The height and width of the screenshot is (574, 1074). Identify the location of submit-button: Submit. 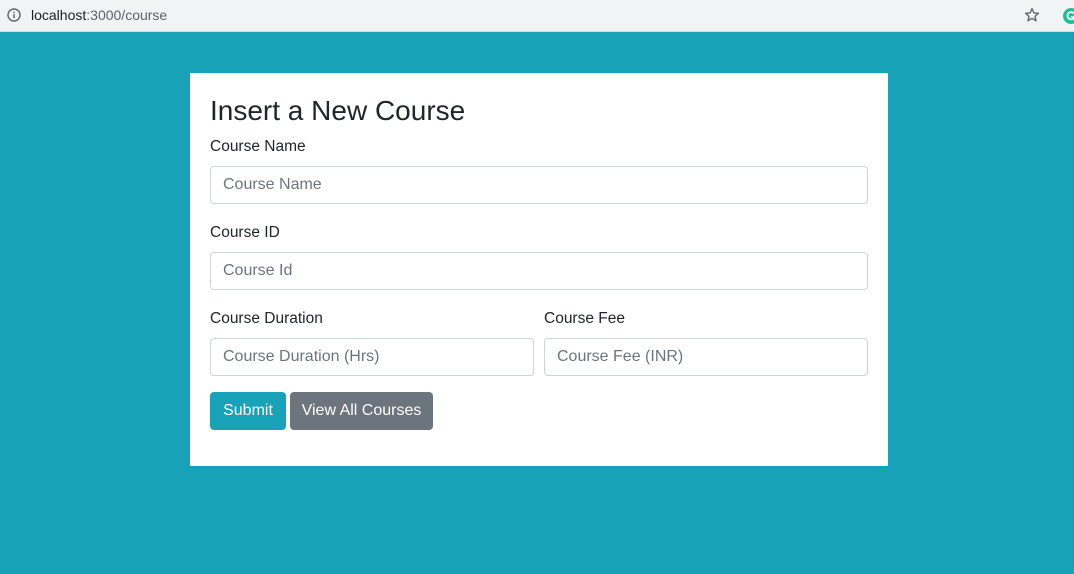
(248, 411).